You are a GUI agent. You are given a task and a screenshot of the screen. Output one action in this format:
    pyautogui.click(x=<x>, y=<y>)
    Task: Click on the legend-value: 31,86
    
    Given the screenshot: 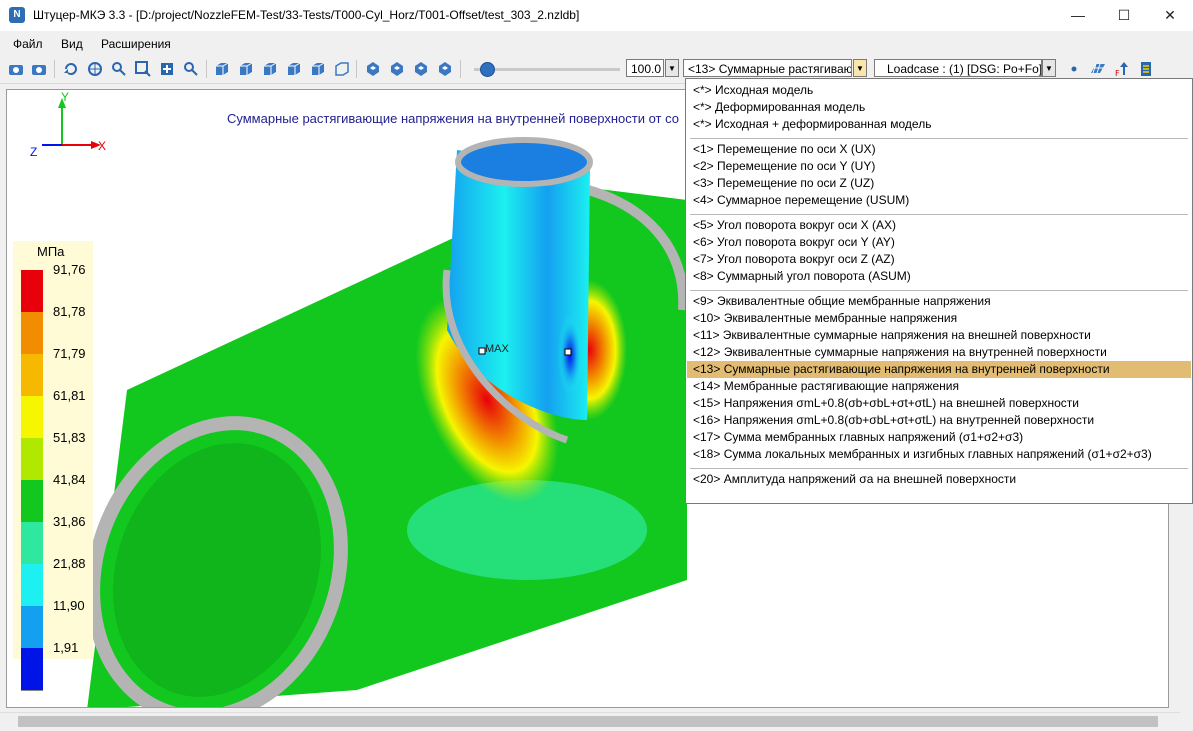 What is the action you would take?
    pyautogui.click(x=69, y=521)
    